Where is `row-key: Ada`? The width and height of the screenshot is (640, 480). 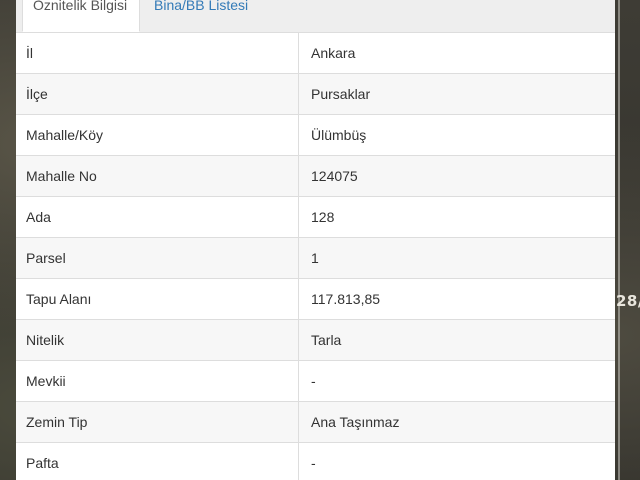 row-key: Ada is located at coordinates (157, 217).